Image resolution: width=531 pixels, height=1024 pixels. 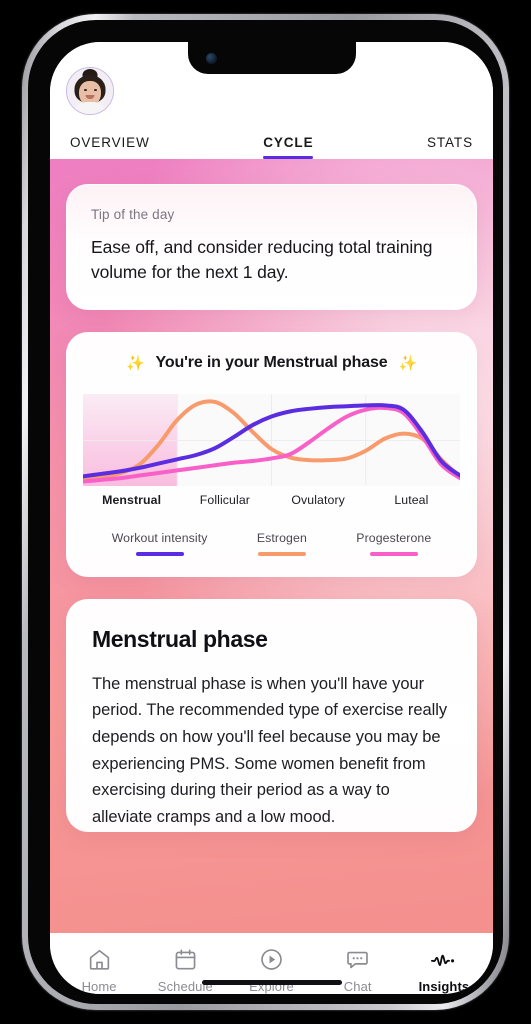 What do you see at coordinates (159, 538) in the screenshot?
I see `legend-label-workout-intensity: Workout intensity` at bounding box center [159, 538].